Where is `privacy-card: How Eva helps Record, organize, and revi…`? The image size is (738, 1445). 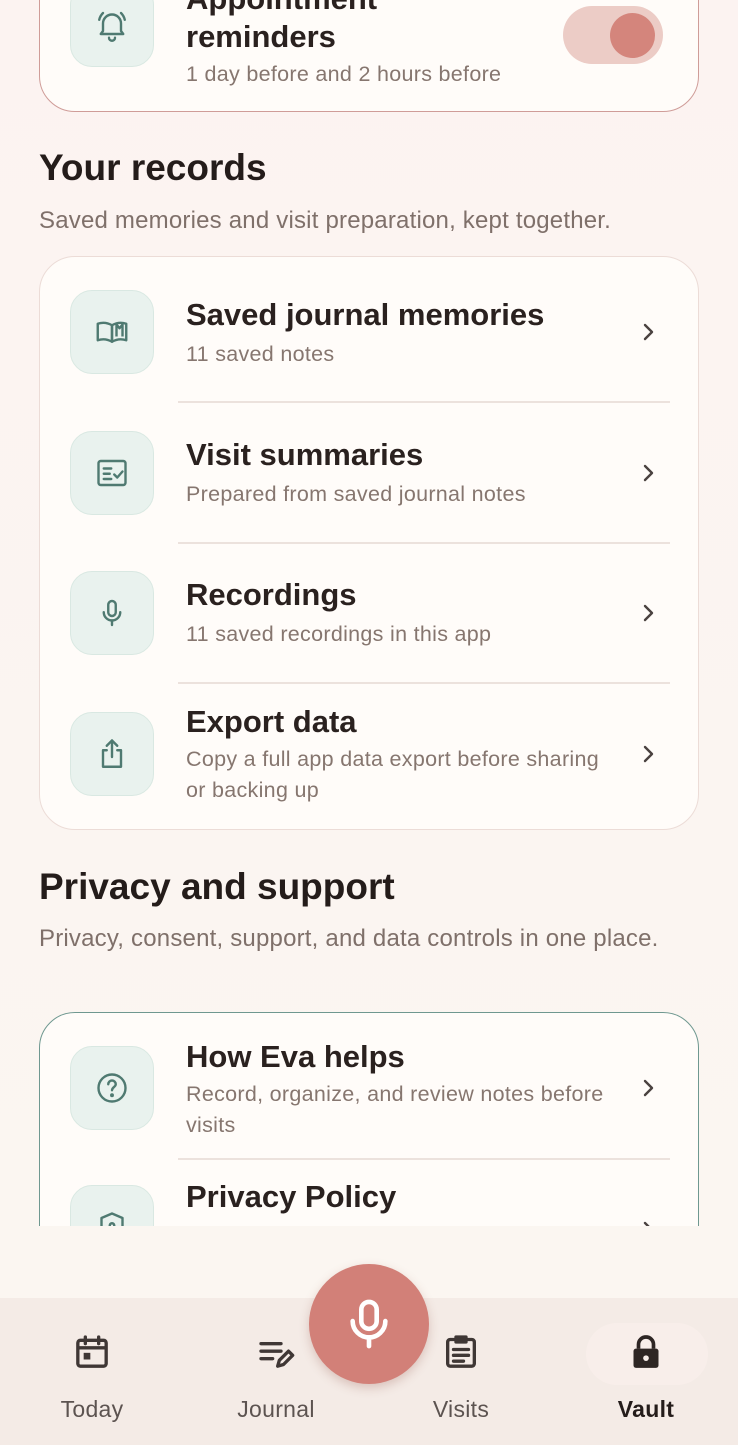
privacy-card: How Eva helps Record, organize, and revi… is located at coordinates (369, 1119).